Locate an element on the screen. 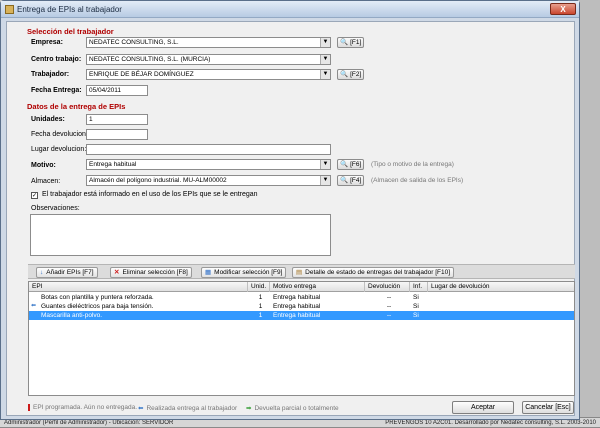  informado-checkbox: ✓ is located at coordinates (34, 195).